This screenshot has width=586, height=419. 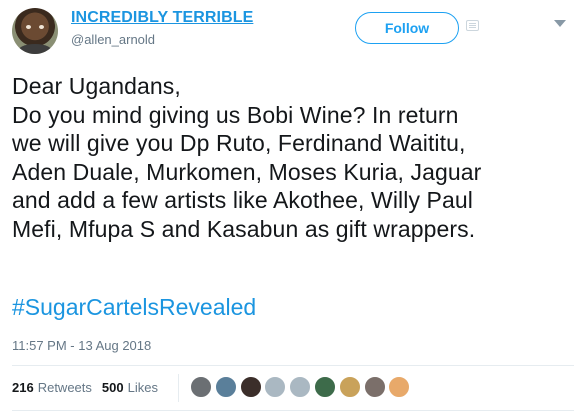 I want to click on likes-count: 500, so click(x=113, y=387).